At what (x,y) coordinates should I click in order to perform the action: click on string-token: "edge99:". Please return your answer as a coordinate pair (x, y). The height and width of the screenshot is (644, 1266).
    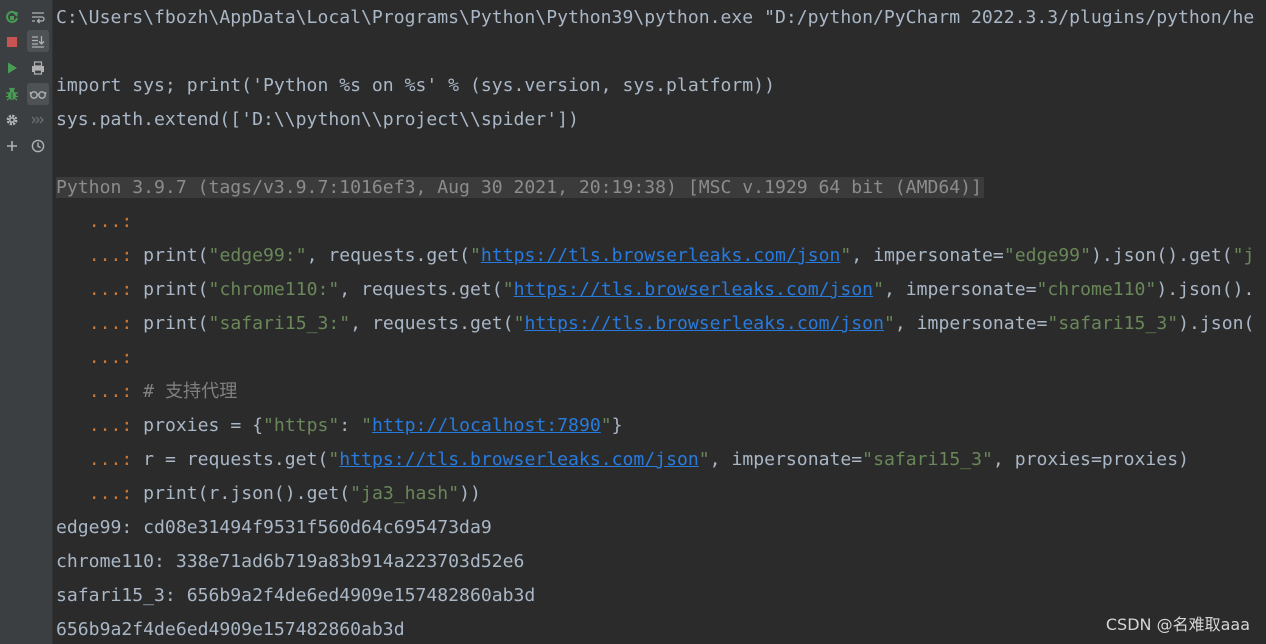
    Looking at the image, I should click on (257, 255).